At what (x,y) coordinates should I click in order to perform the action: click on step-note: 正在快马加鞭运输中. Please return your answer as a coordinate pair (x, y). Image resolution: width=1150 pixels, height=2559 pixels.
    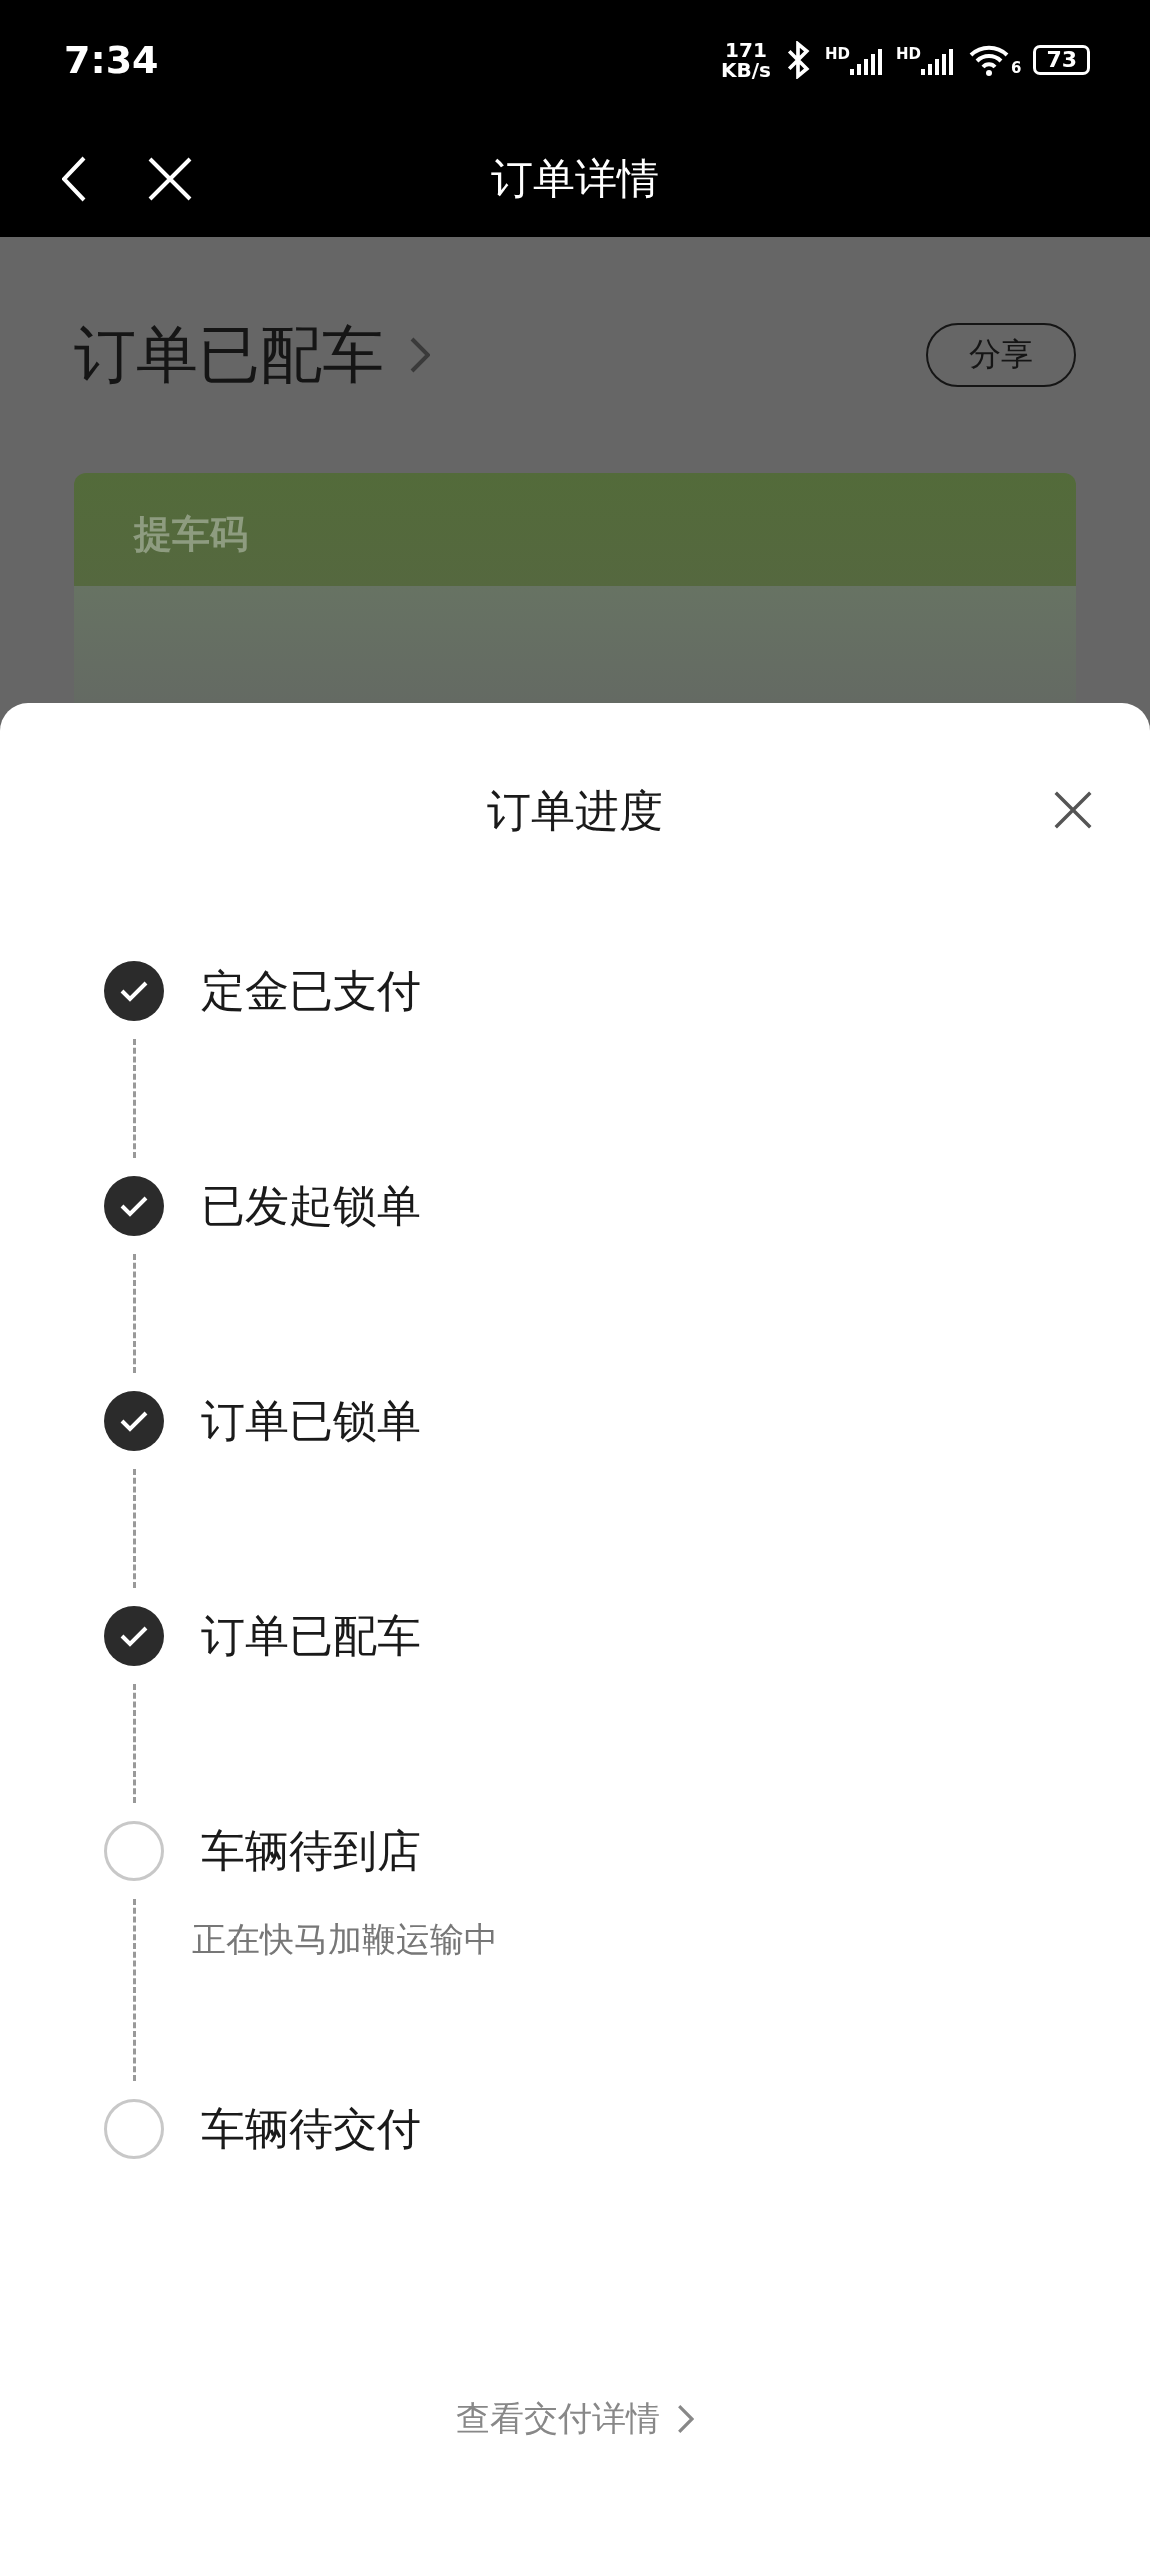
    Looking at the image, I should click on (345, 1939).